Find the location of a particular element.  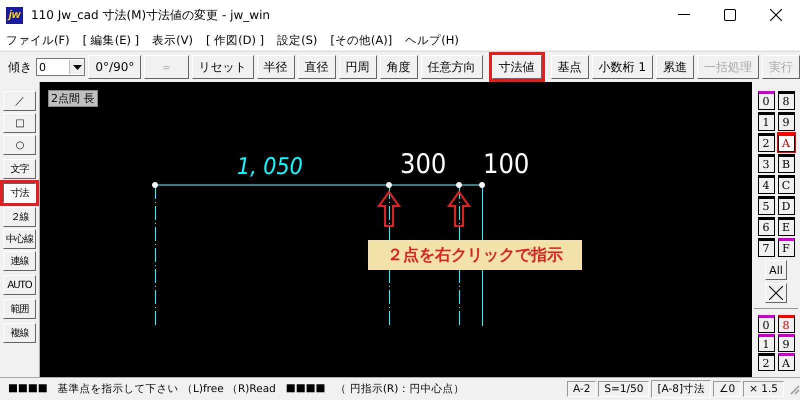

layer-button: D is located at coordinates (786, 205).